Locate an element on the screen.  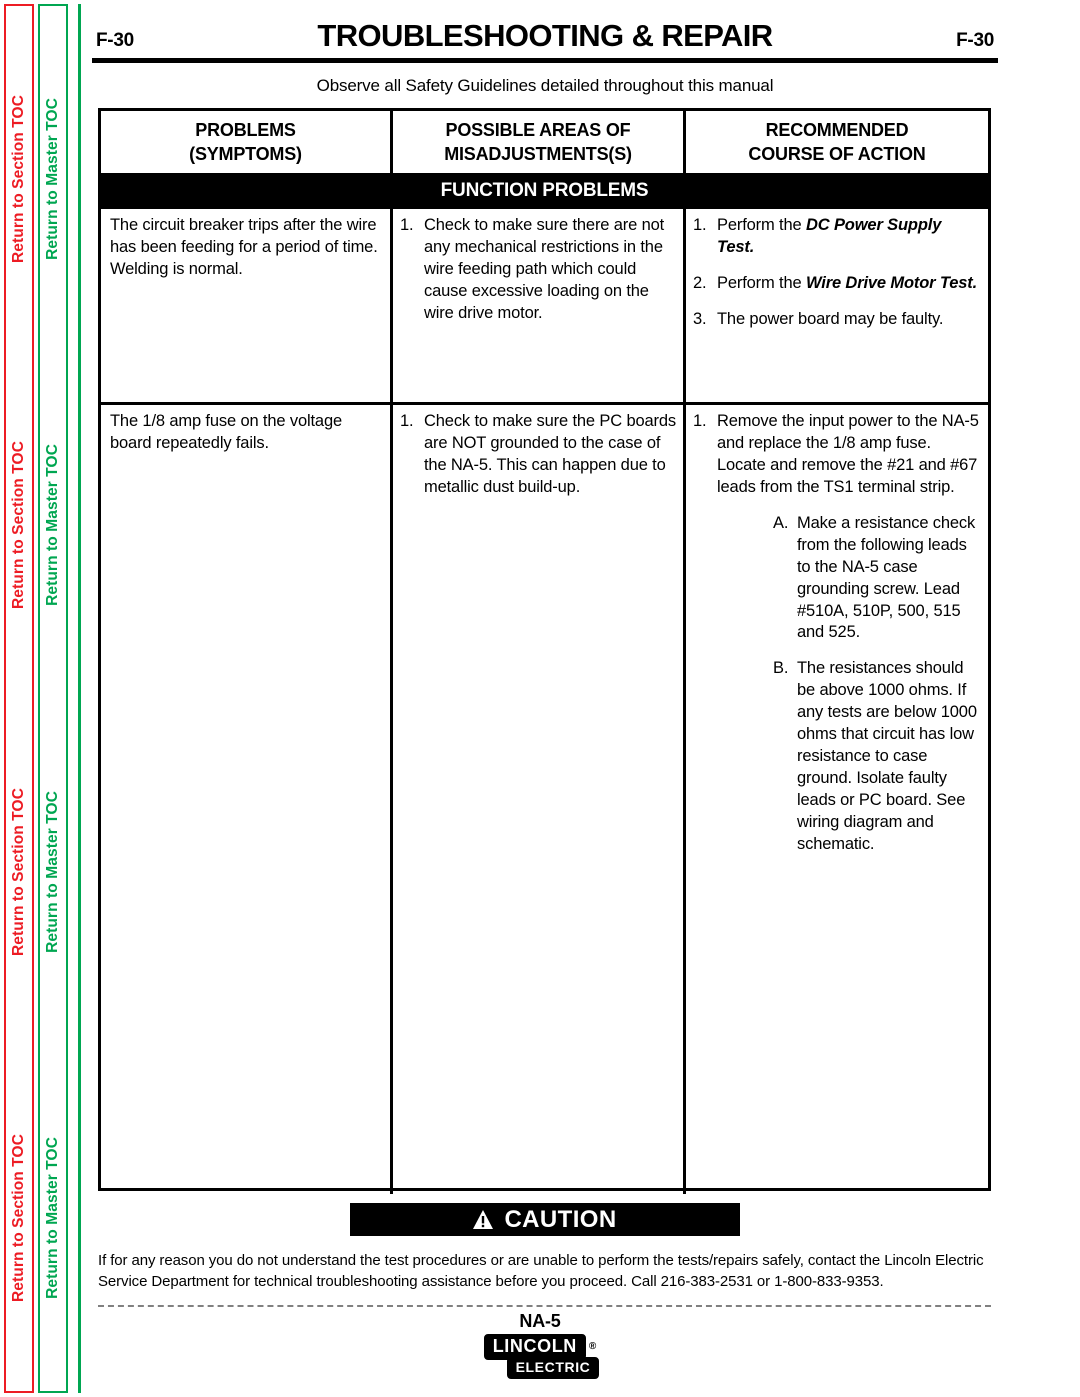
list-marker: 3. is located at coordinates (700, 318).